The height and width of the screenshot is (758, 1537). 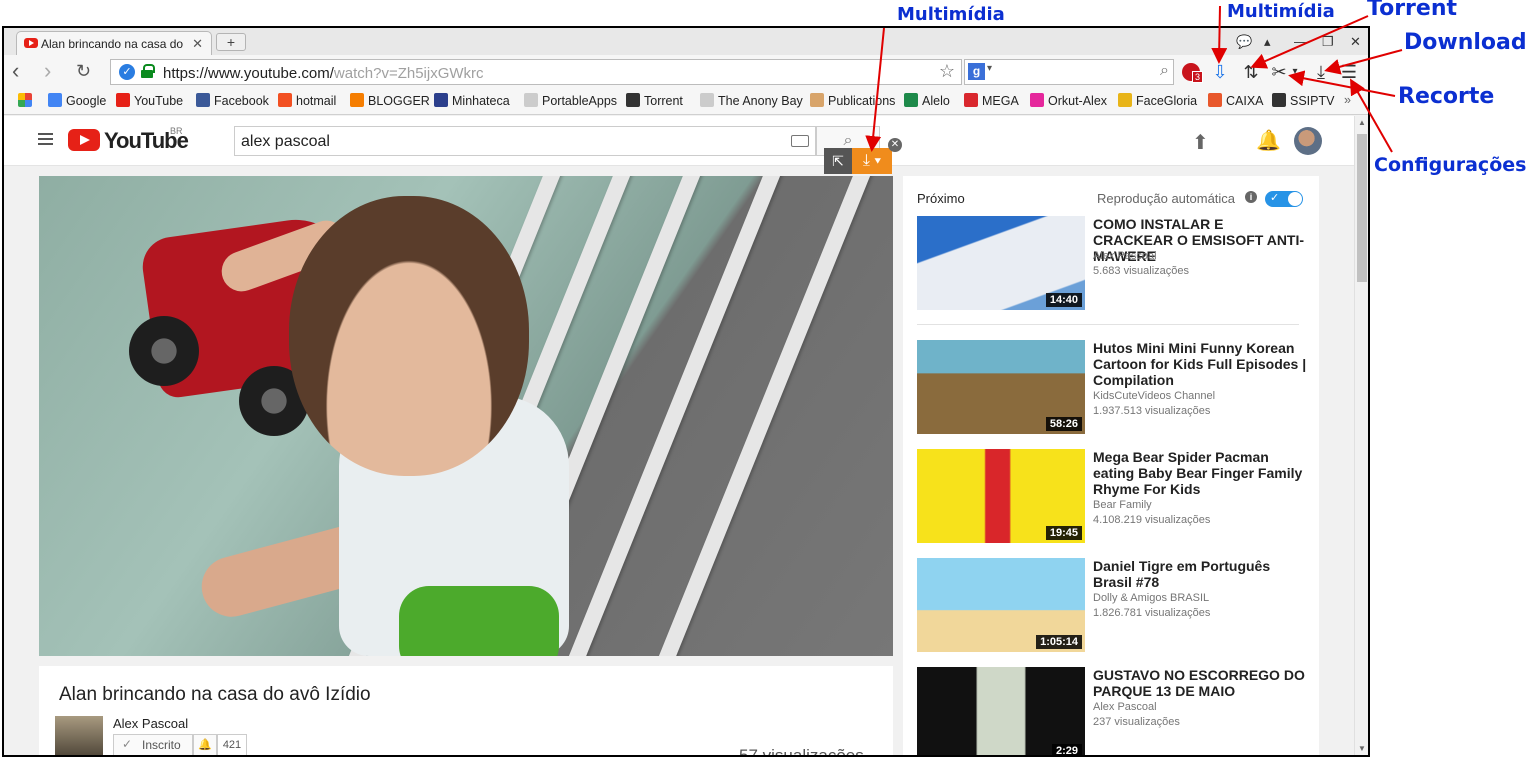 I want to click on label-configuracoes: Configurações, so click(x=1450, y=165).